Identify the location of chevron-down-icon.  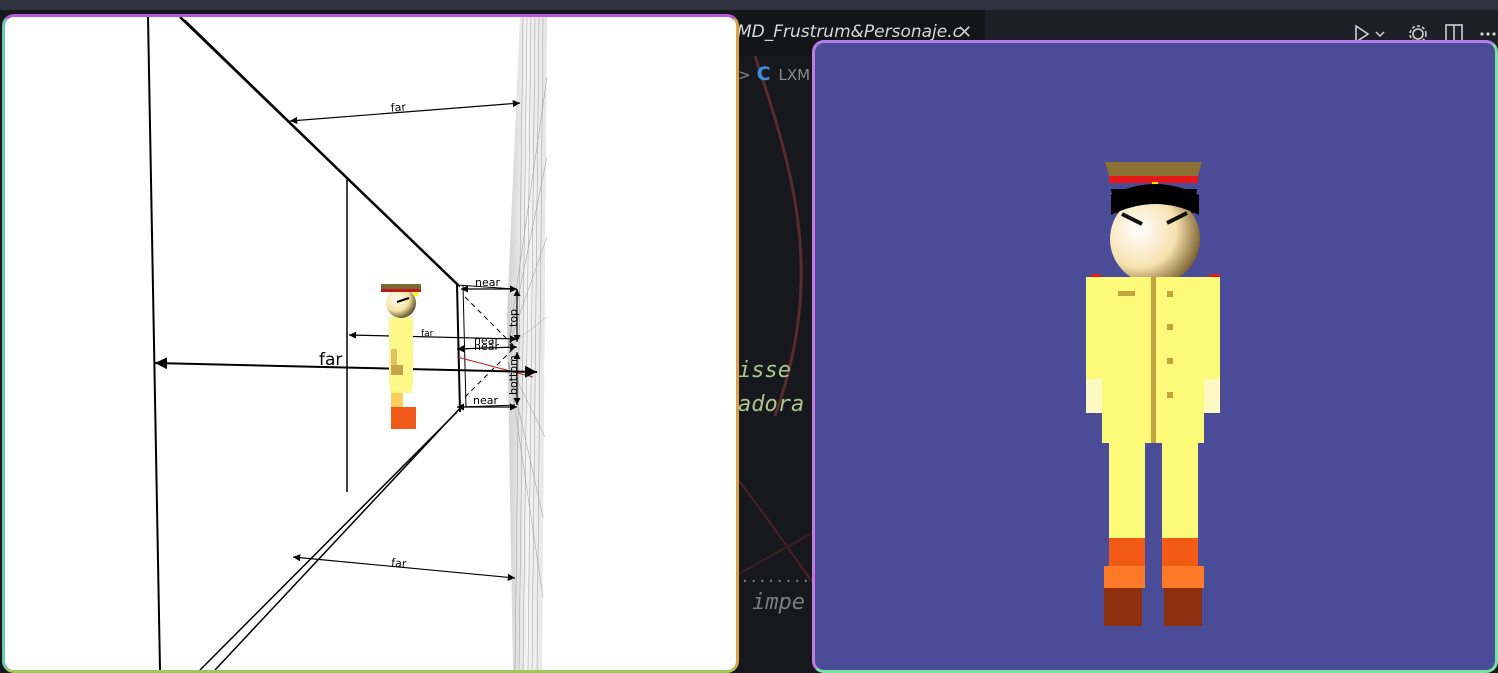
(1380, 34).